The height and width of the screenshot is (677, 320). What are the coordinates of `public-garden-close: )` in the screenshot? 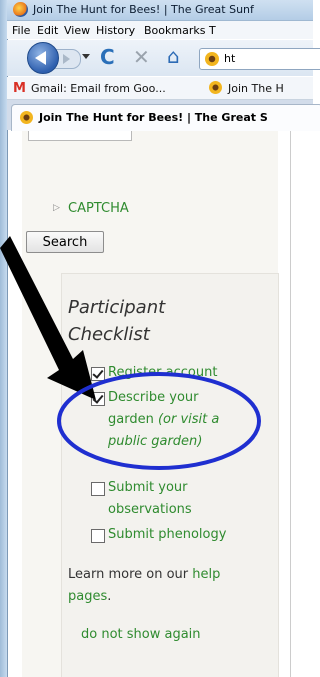 It's located at (200, 441).